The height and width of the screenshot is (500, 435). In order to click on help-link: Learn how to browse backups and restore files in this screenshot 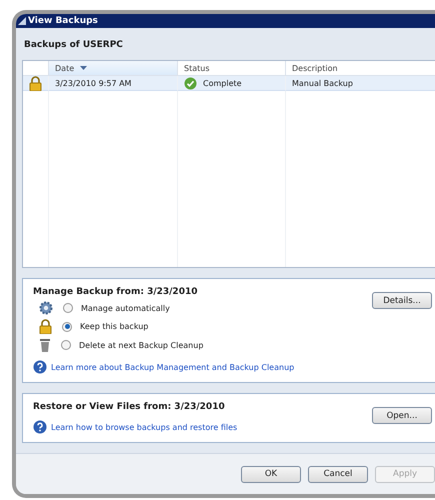, I will do `click(144, 427)`.